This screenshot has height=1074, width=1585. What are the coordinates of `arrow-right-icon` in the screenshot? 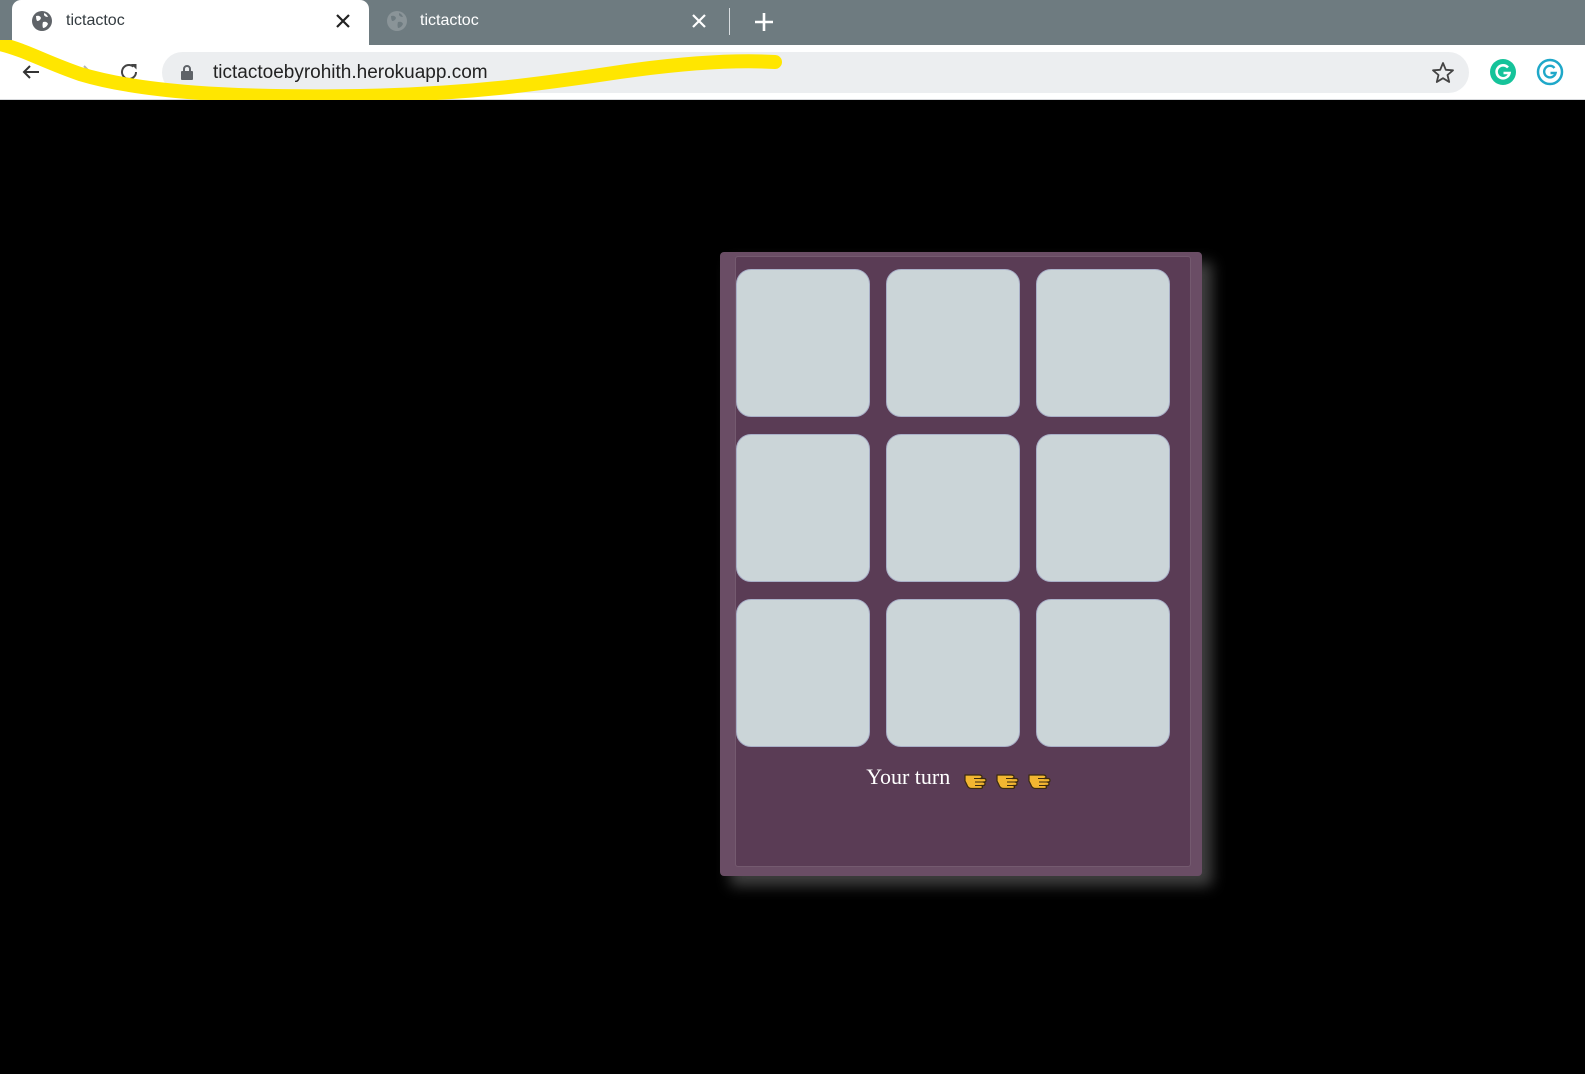 It's located at (83, 72).